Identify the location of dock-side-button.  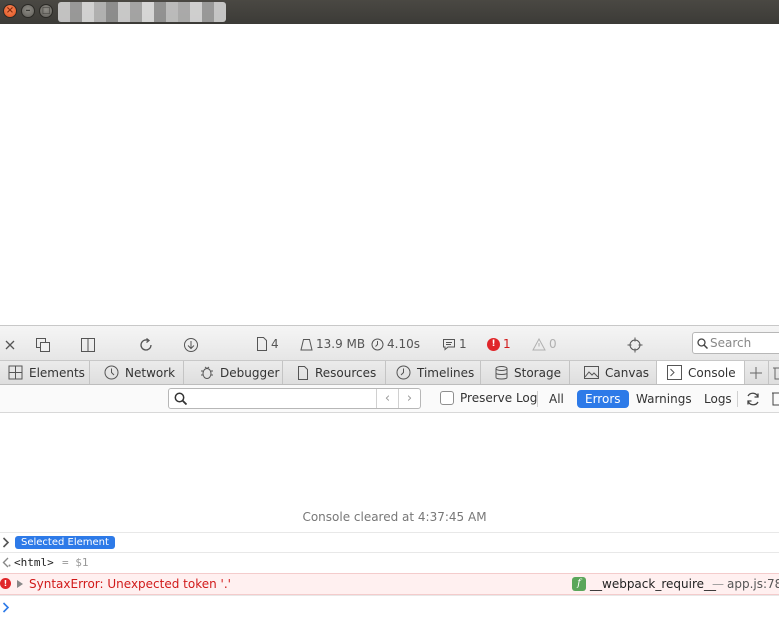
(88, 344).